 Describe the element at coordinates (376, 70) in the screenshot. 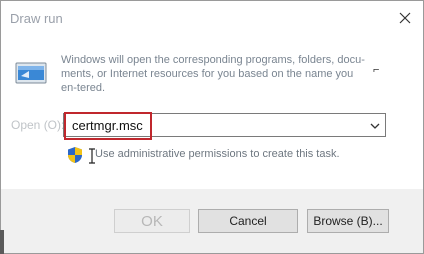

I see `cursor-mark: ⌐` at that location.